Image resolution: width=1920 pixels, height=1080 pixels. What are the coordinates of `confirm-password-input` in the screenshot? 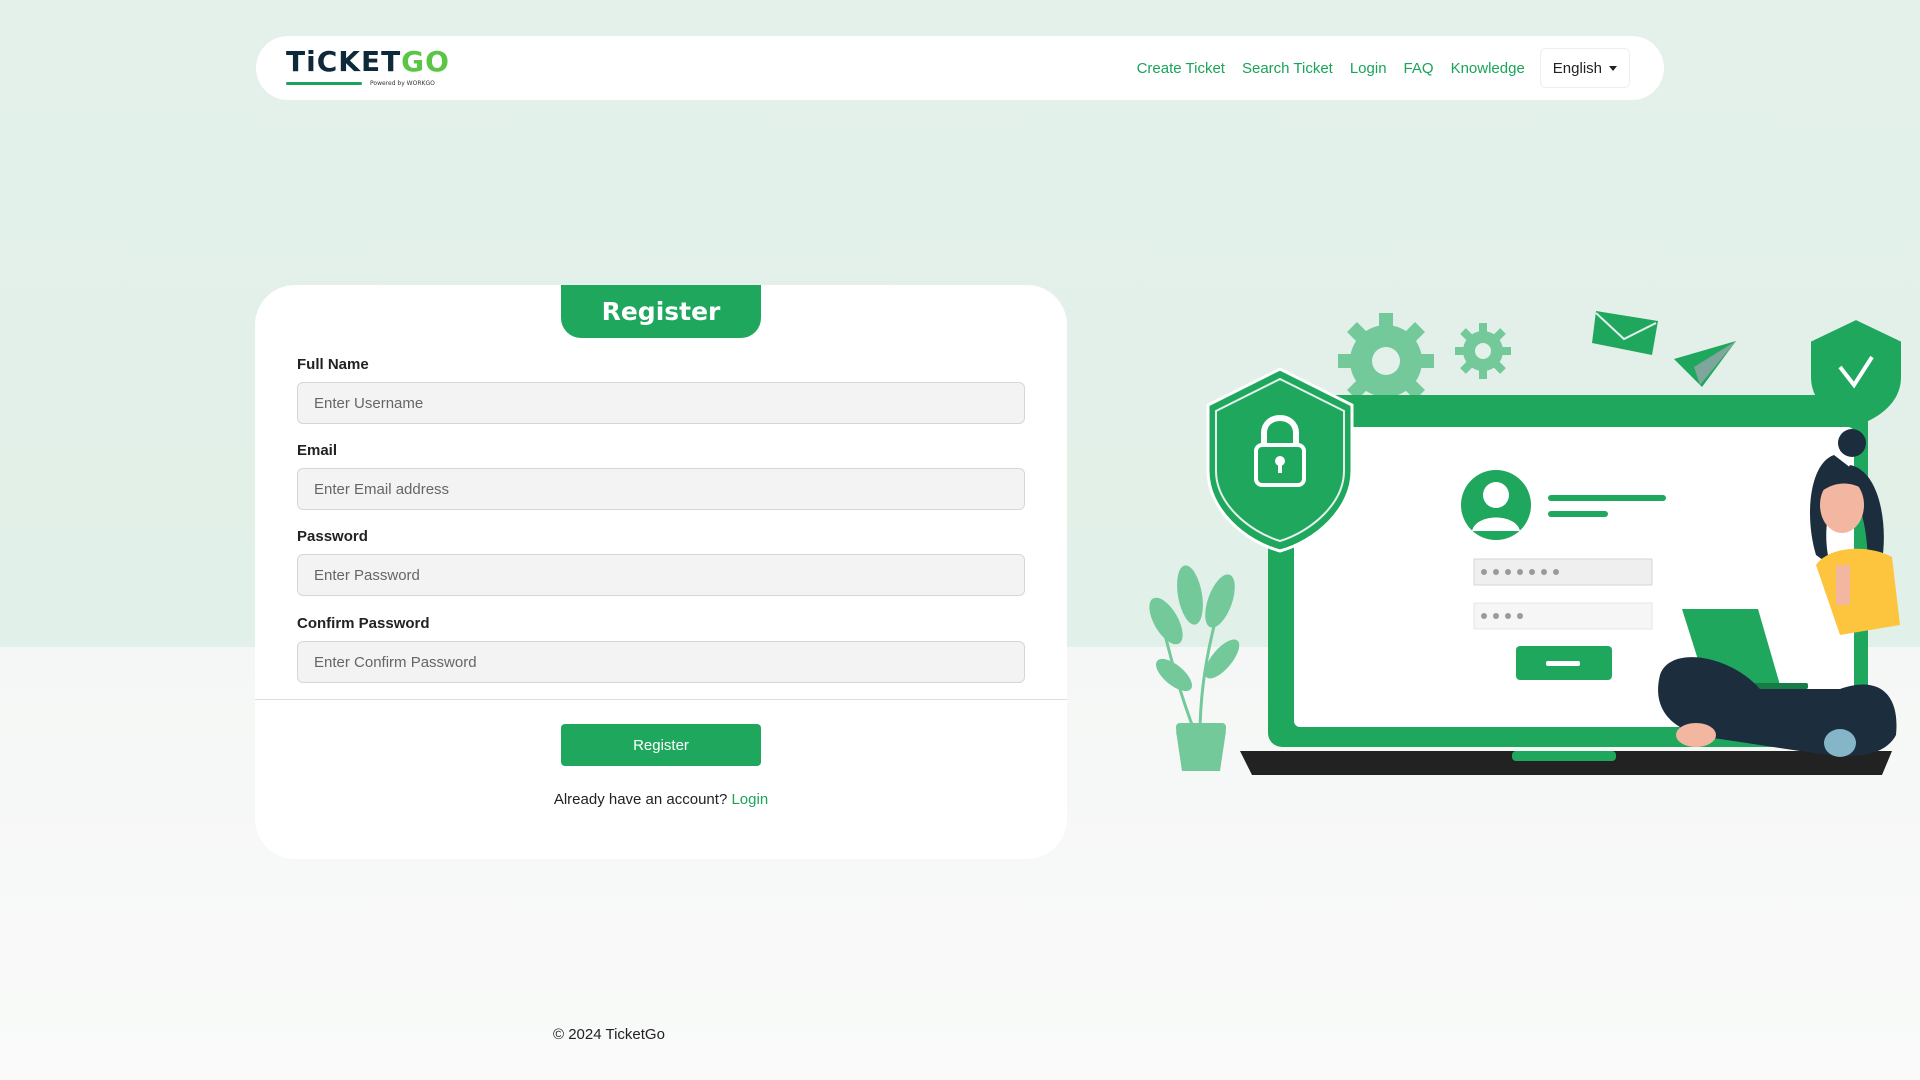 It's located at (661, 662).